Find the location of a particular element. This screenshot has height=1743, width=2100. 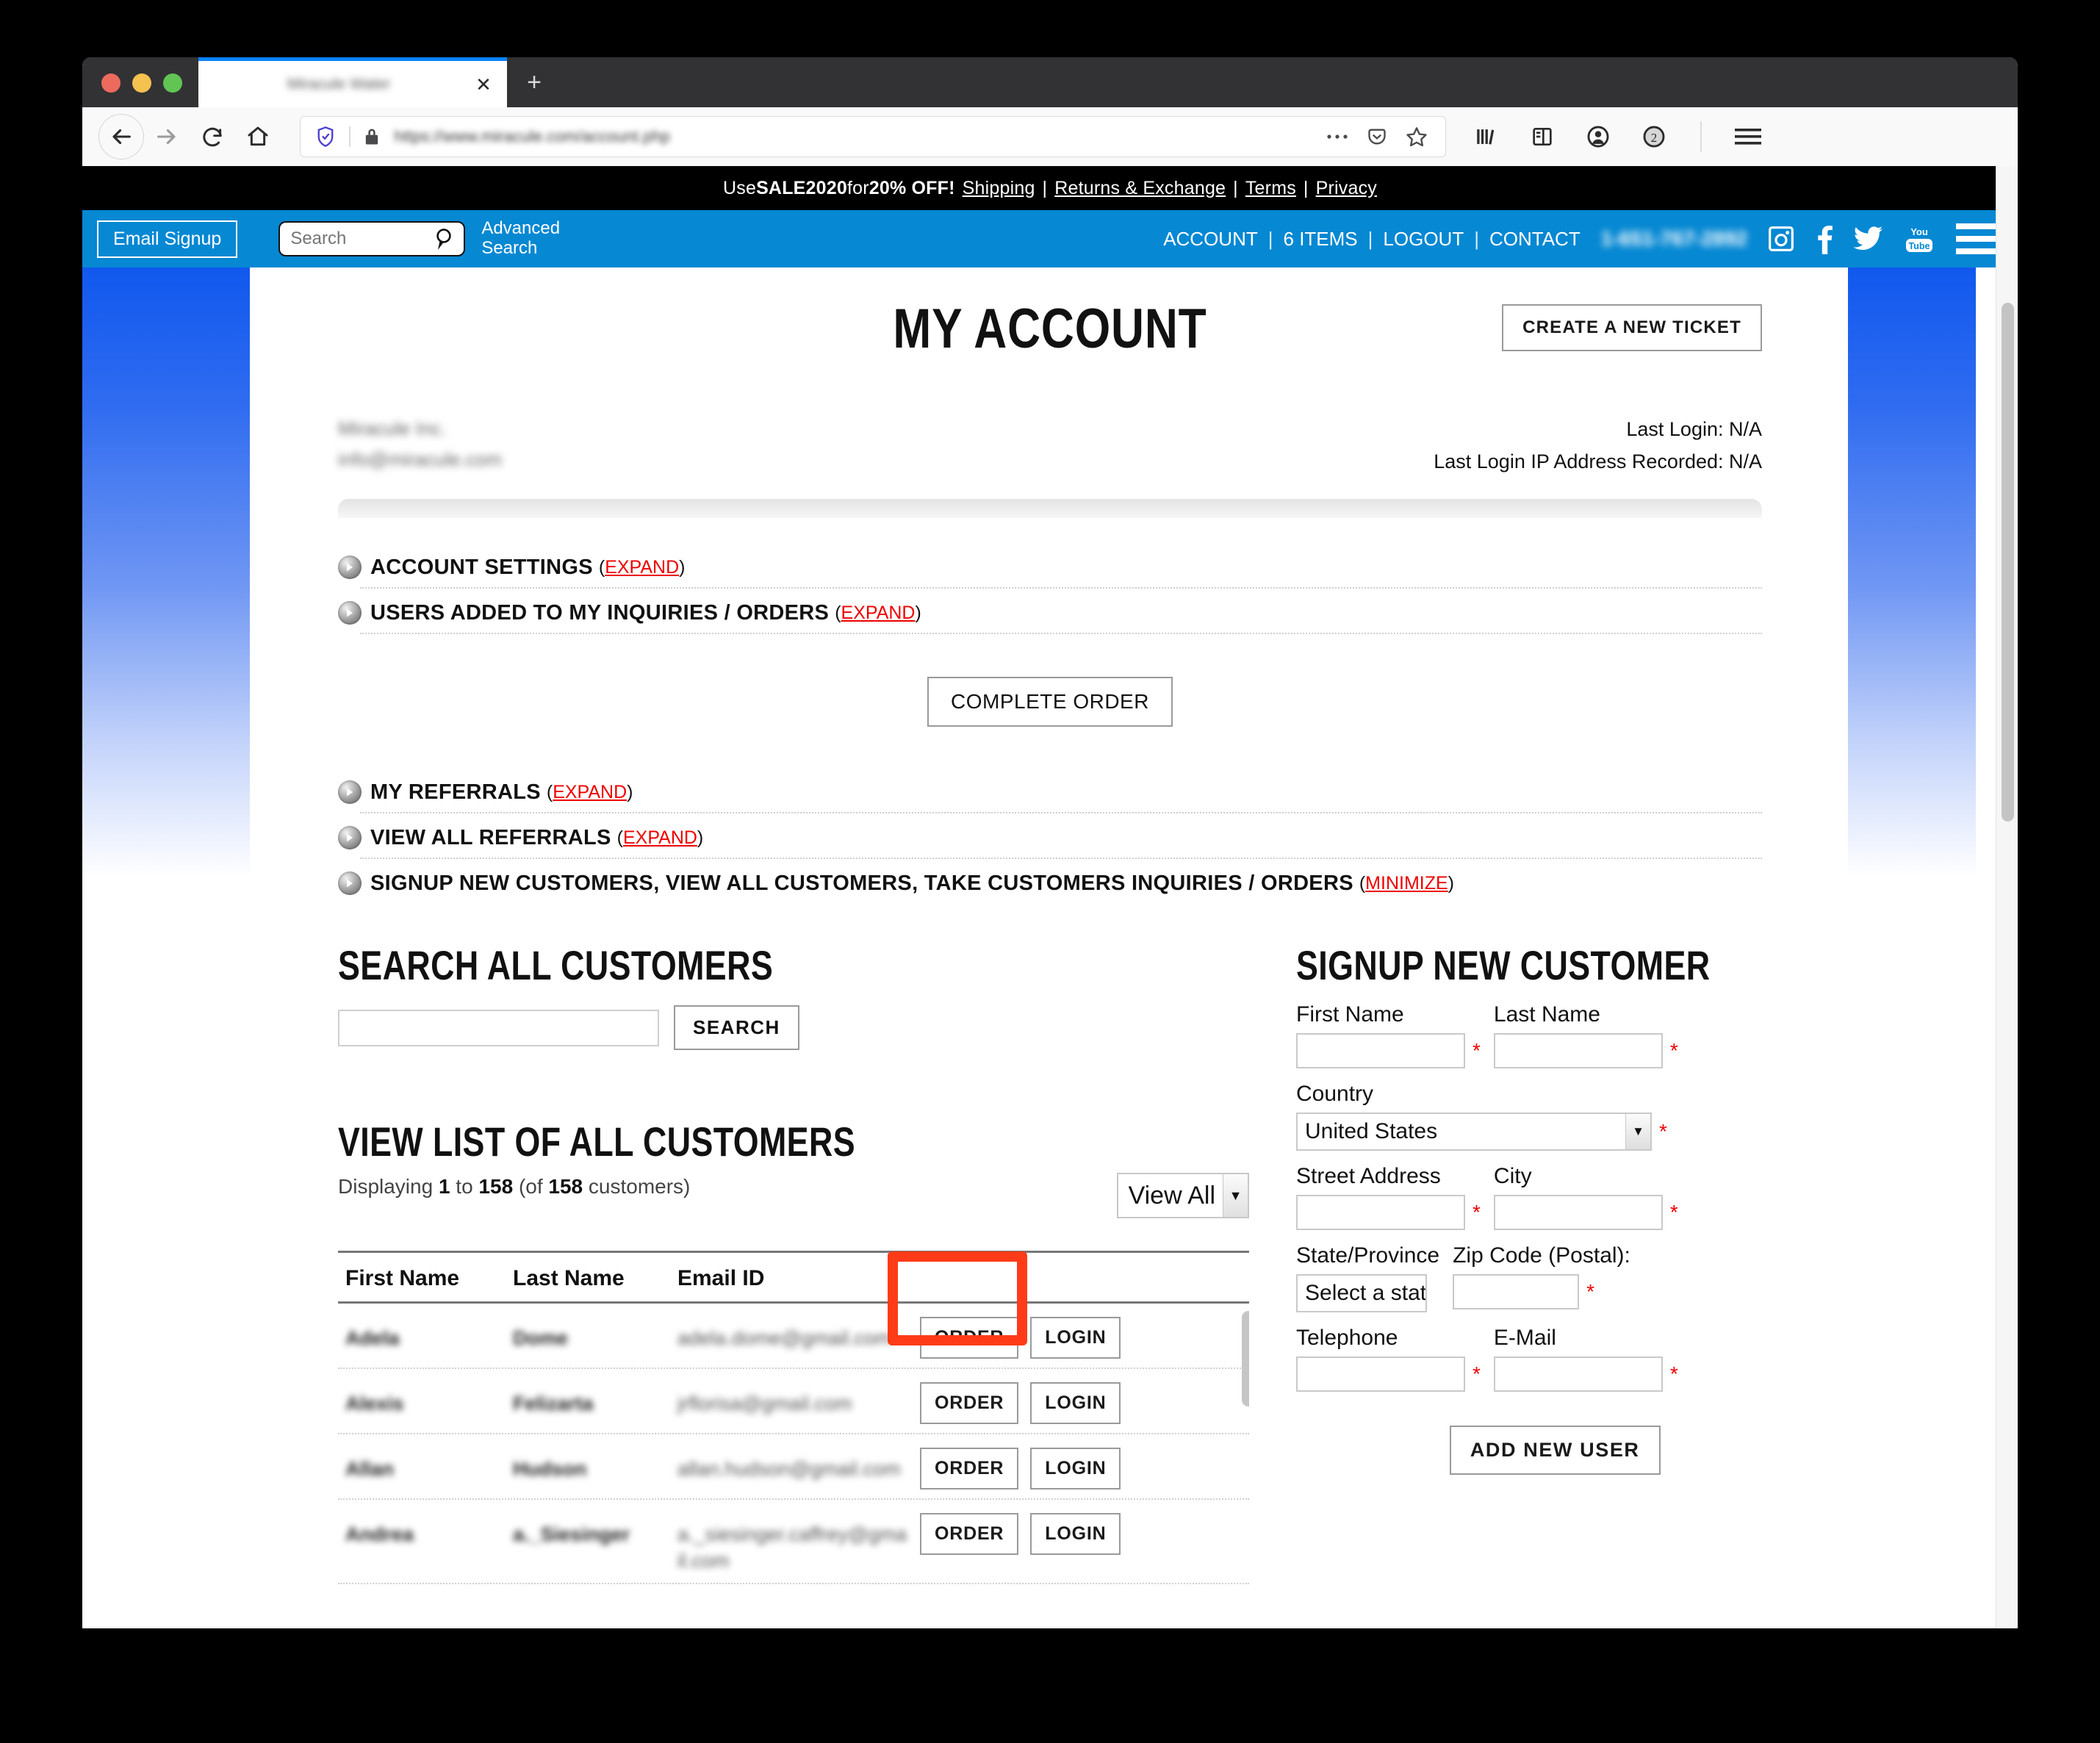

displaying-to: 158 is located at coordinates (496, 1186).